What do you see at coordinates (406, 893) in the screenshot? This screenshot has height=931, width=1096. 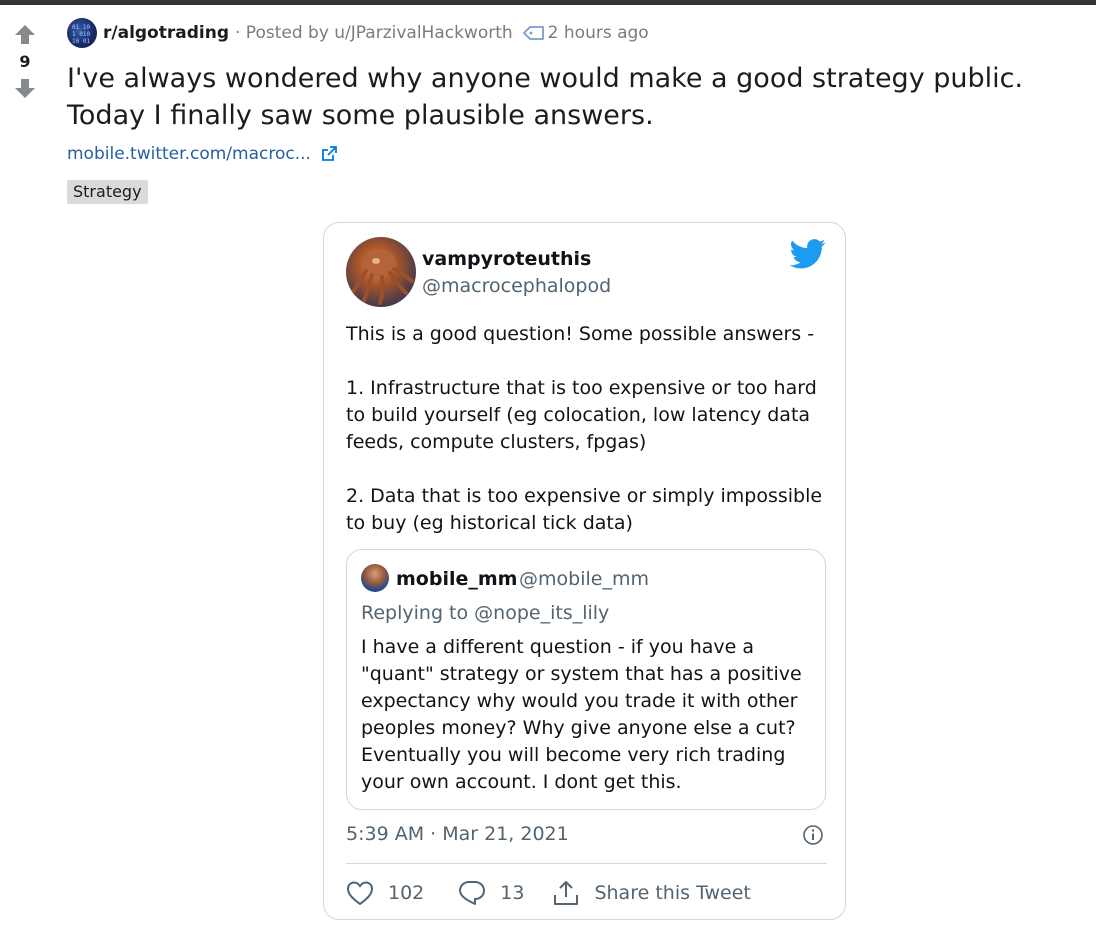 I see `like-count: 102` at bounding box center [406, 893].